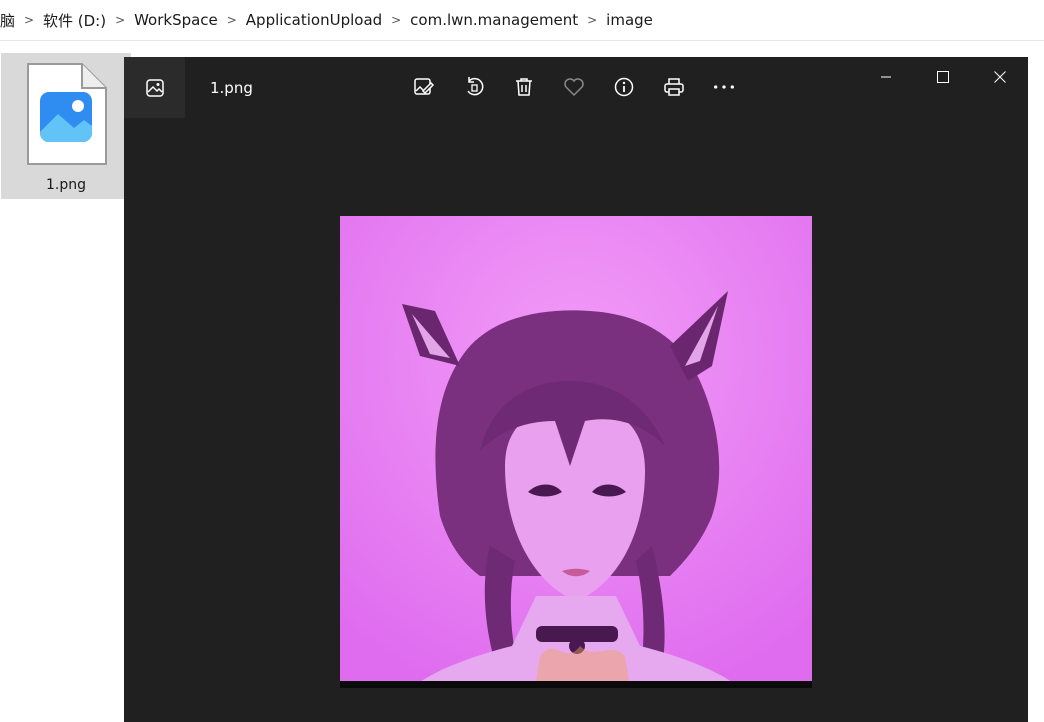 This screenshot has height=722, width=1044. I want to click on close-button, so click(999, 77).